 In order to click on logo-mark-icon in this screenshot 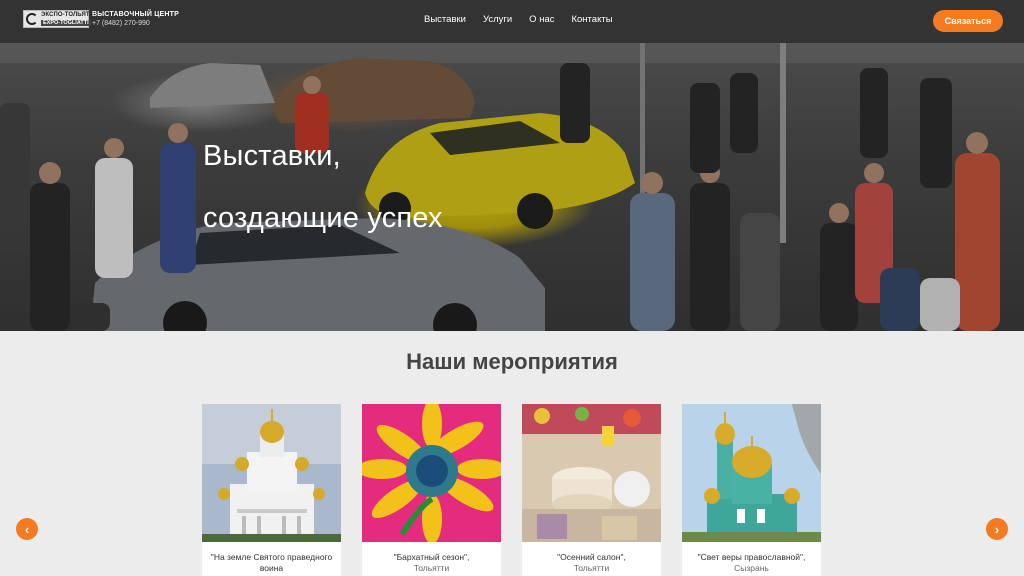, I will do `click(32, 19)`.